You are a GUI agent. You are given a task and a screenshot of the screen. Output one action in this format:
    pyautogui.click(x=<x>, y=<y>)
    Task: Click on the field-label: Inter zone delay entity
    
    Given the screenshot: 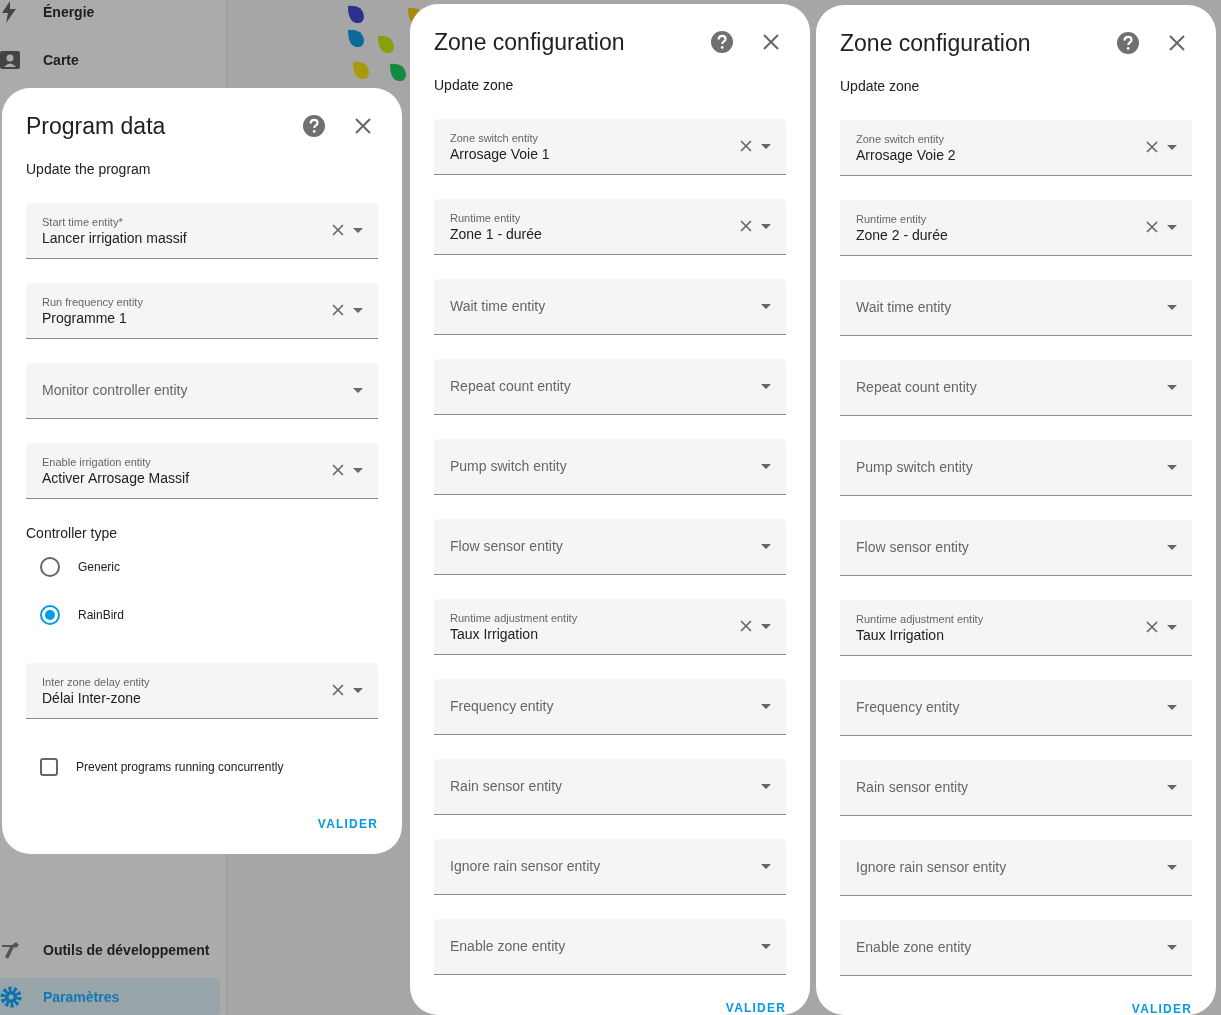 What is the action you would take?
    pyautogui.click(x=96, y=682)
    